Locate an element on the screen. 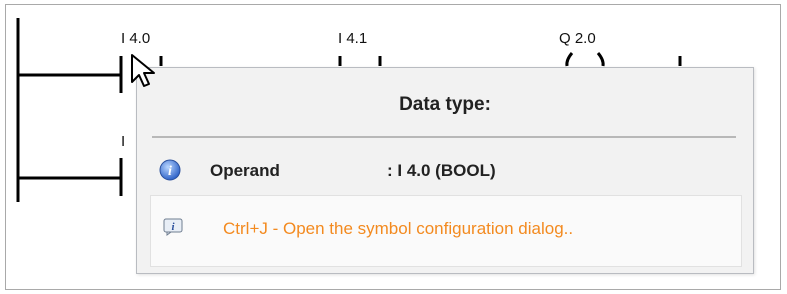 The height and width of the screenshot is (294, 787). info-circle-icon: i is located at coordinates (170, 170).